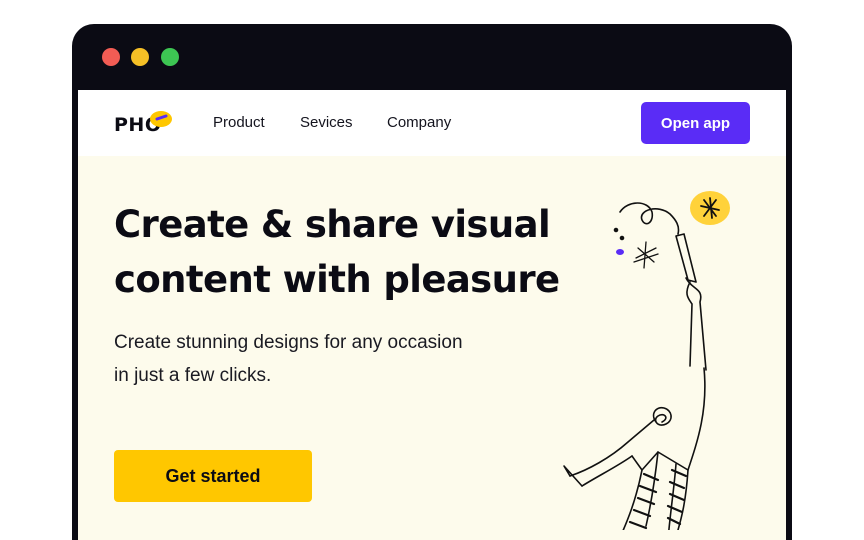 Image resolution: width=864 pixels, height=540 pixels. I want to click on subtext-line-2: in just a few clicks., so click(193, 375).